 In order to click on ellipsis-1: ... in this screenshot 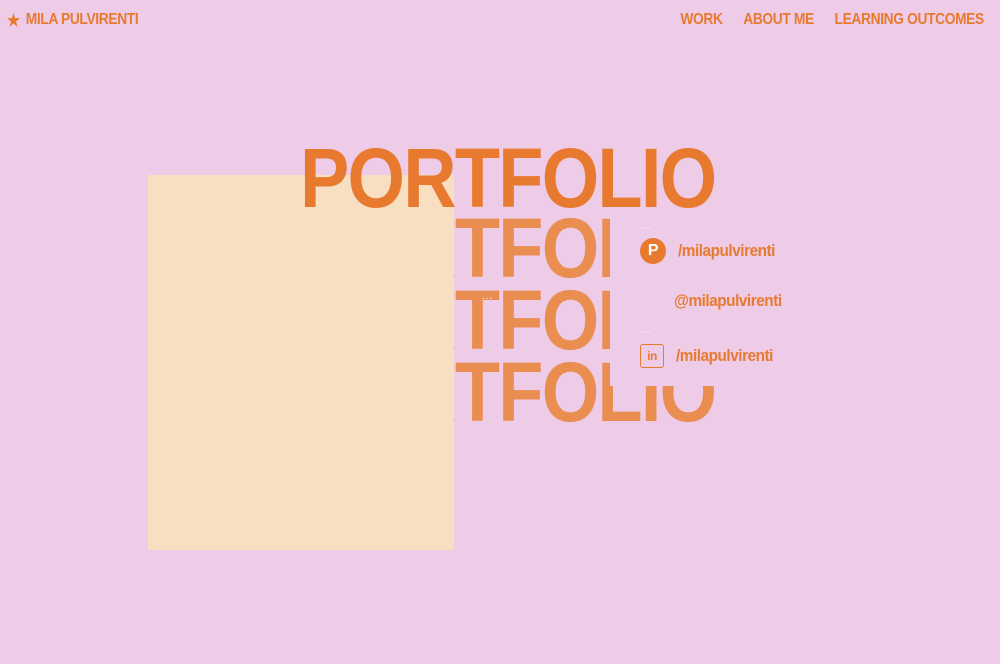, I will do `click(647, 226)`.